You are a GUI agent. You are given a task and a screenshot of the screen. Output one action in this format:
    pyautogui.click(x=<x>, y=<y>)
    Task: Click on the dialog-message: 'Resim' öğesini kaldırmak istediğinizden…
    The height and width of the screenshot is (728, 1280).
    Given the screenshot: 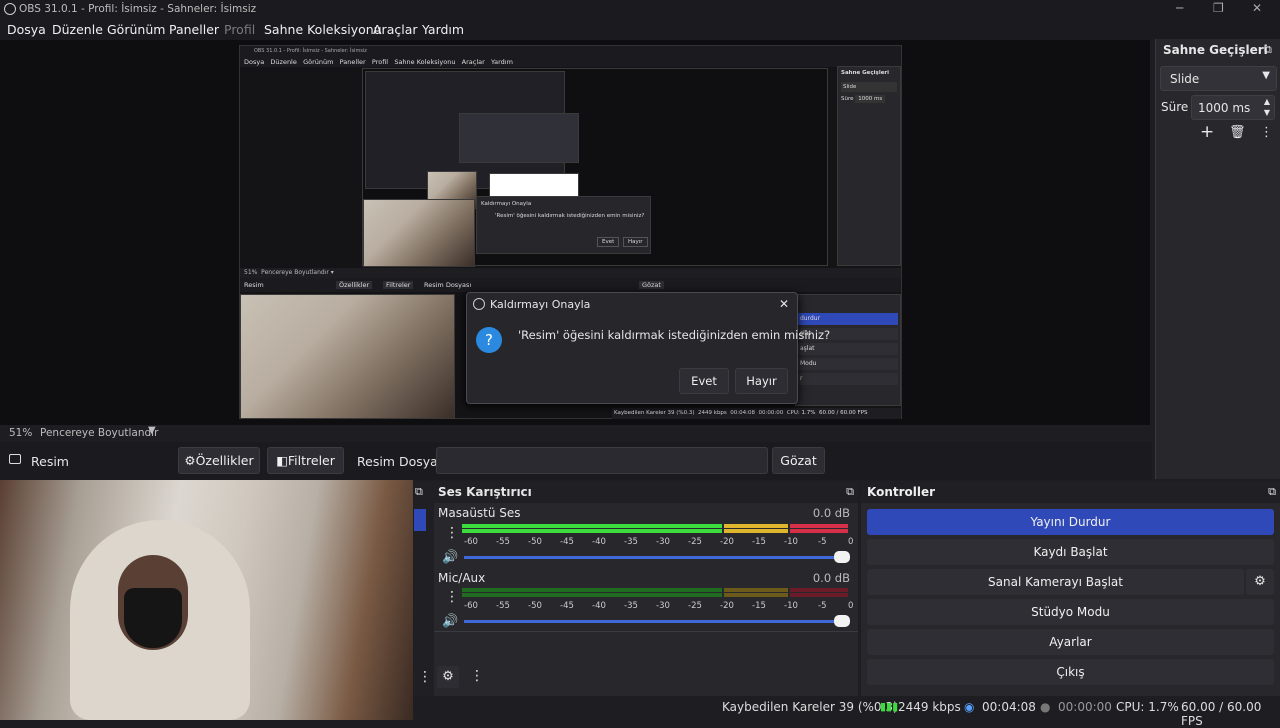 What is the action you would take?
    pyautogui.click(x=674, y=335)
    